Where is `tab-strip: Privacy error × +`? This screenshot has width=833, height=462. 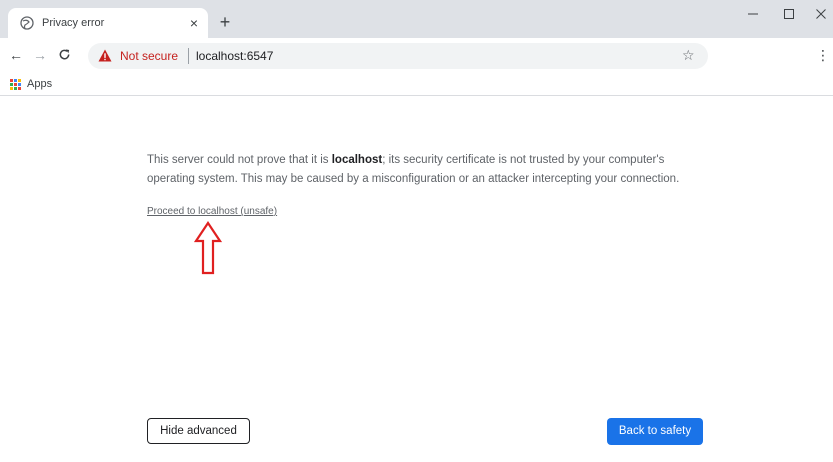
tab-strip: Privacy error × + is located at coordinates (416, 19).